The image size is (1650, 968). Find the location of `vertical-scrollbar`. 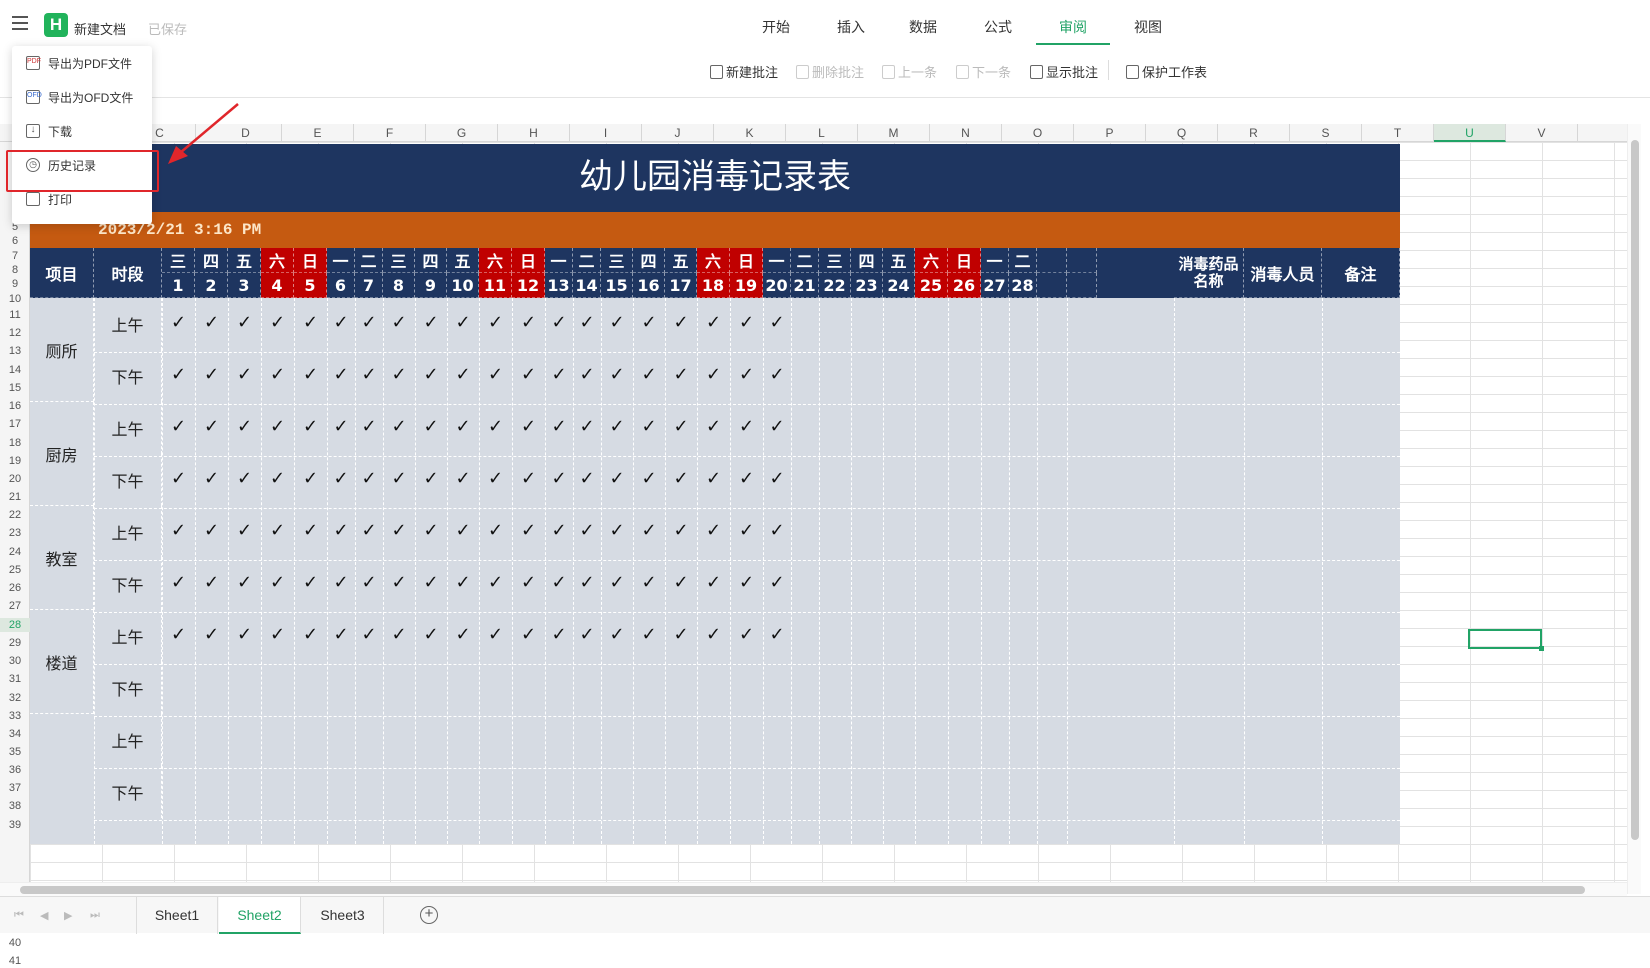

vertical-scrollbar is located at coordinates (1634, 509).